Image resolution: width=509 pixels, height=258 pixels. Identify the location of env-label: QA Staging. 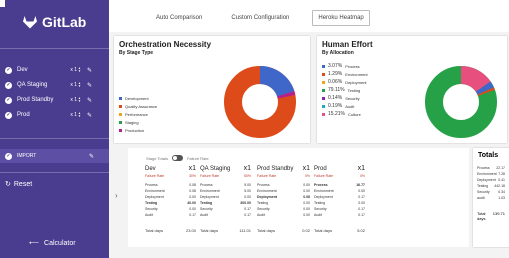
(32, 85).